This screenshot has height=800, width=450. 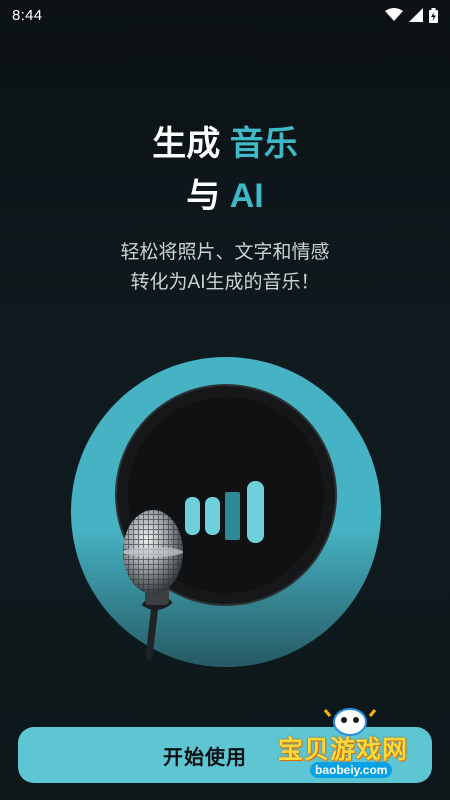 I want to click on headline-accent-1: 音乐, so click(x=263, y=144).